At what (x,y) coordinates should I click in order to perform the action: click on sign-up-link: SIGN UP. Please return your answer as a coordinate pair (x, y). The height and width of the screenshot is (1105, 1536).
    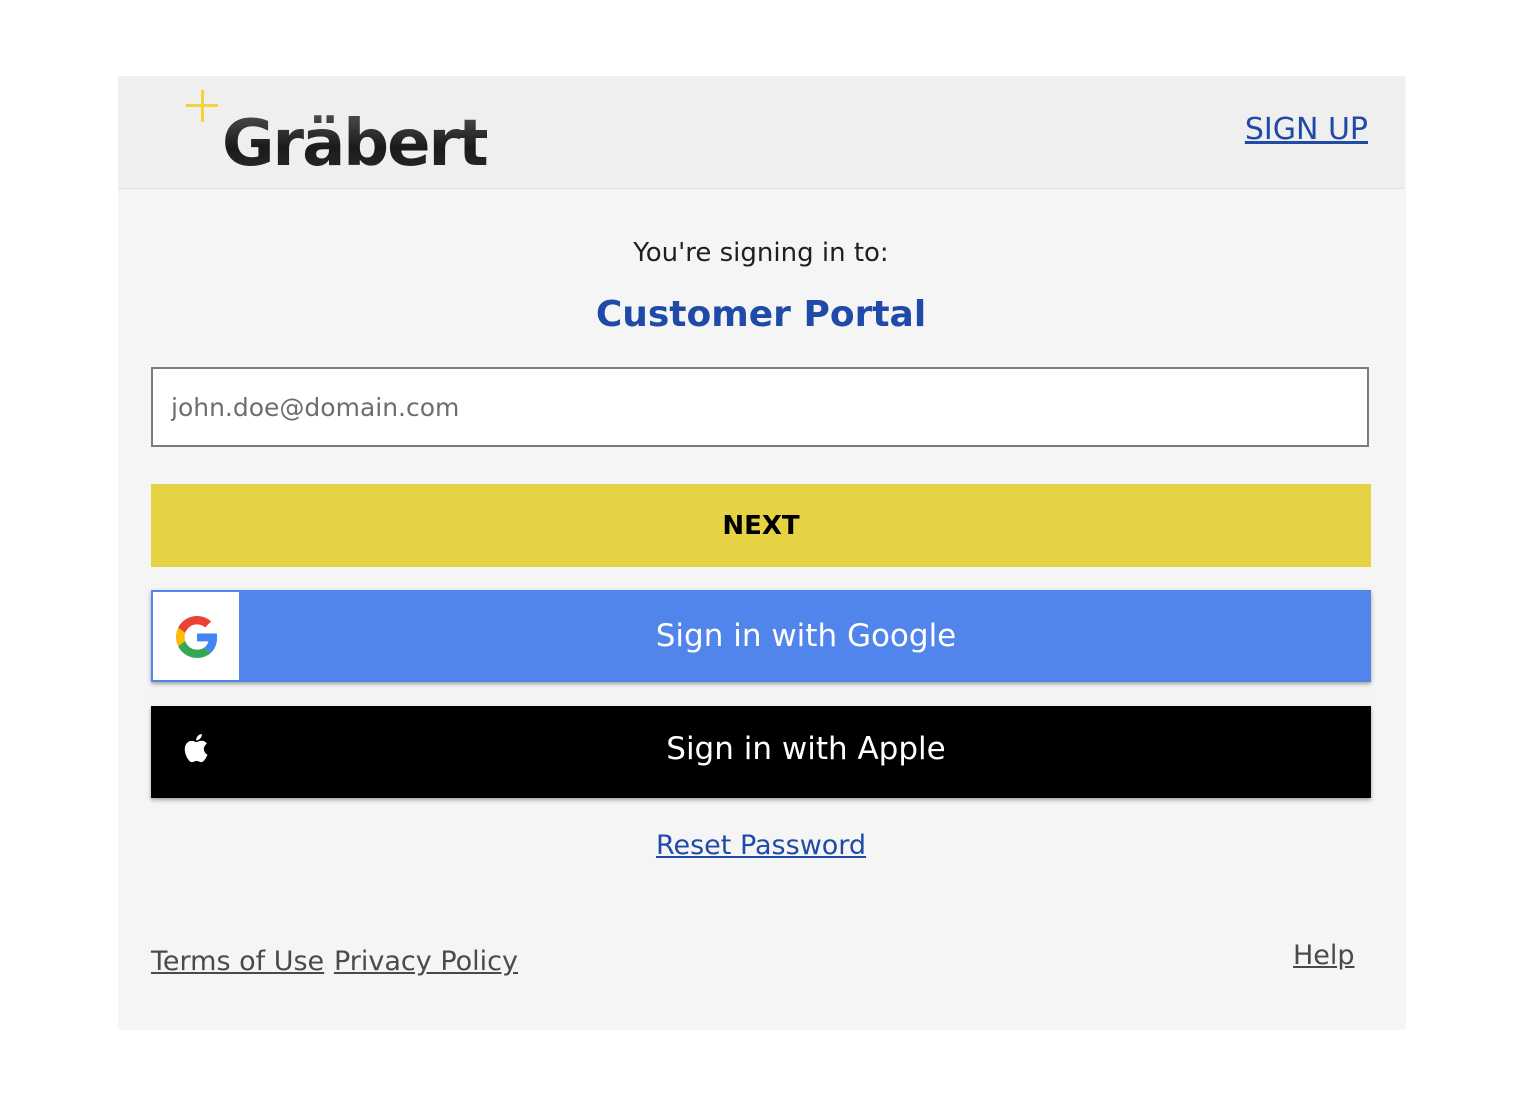
    Looking at the image, I should click on (1306, 129).